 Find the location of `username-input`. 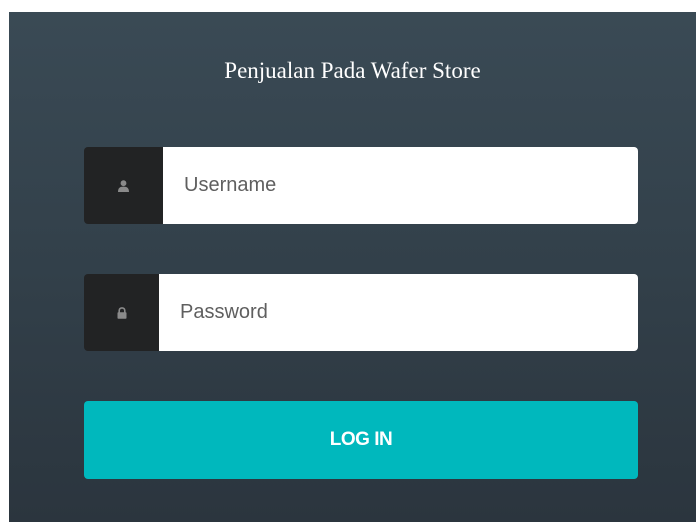

username-input is located at coordinates (400, 185).